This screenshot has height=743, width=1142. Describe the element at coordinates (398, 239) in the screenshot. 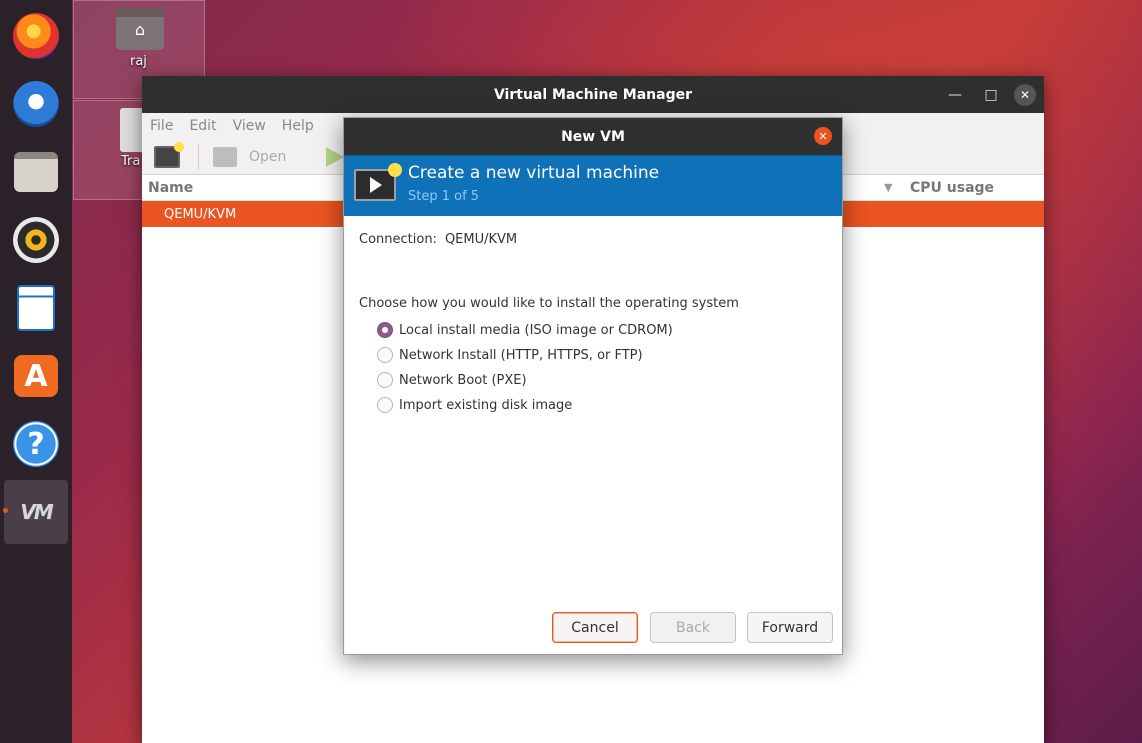

I see `connection-label: Connection:` at that location.